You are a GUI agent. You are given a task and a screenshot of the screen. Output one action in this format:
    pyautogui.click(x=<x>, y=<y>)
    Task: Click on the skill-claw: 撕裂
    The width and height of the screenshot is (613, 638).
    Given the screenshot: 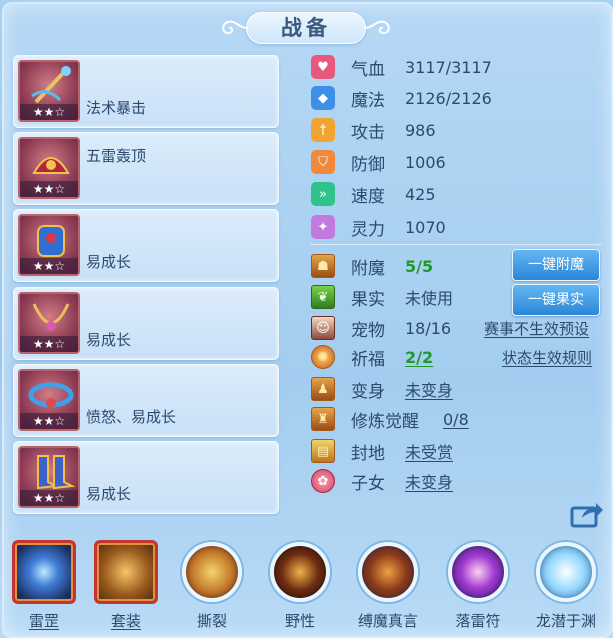 What is the action you would take?
    pyautogui.click(x=212, y=586)
    